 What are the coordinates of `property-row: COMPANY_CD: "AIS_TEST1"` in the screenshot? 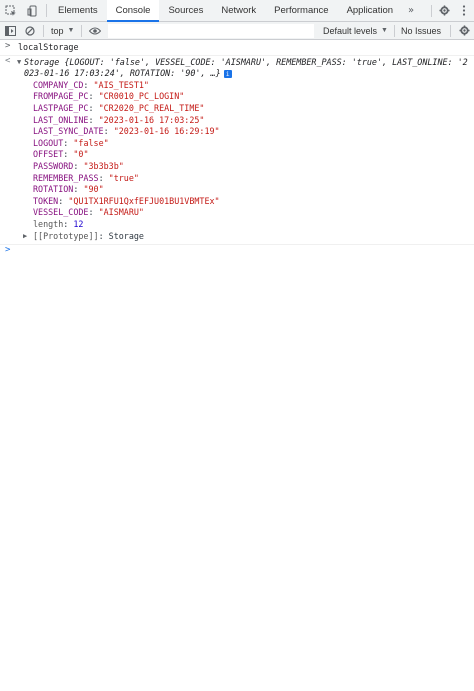 It's located at (250, 86).